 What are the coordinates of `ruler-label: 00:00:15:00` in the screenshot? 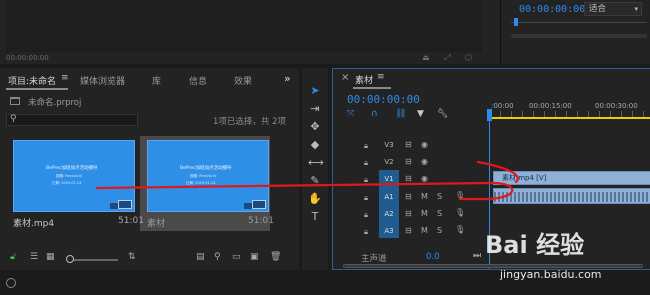 It's located at (550, 106).